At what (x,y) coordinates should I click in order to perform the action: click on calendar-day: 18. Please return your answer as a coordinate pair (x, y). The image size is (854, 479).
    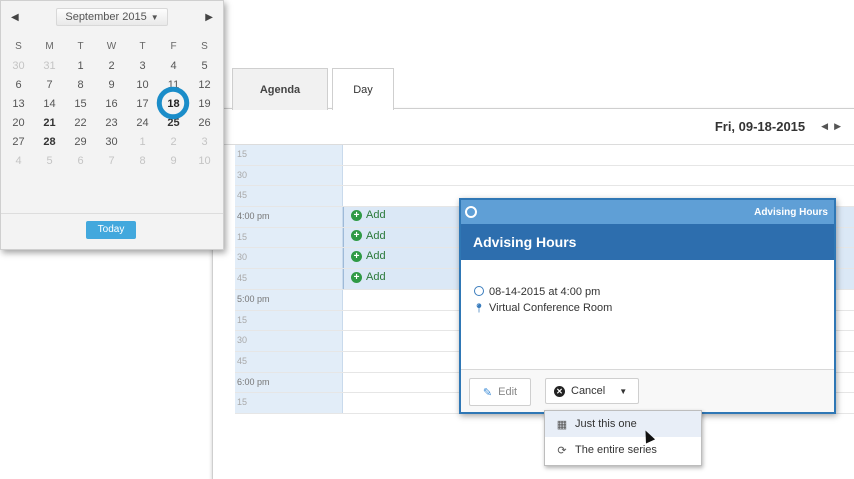
    Looking at the image, I should click on (173, 104).